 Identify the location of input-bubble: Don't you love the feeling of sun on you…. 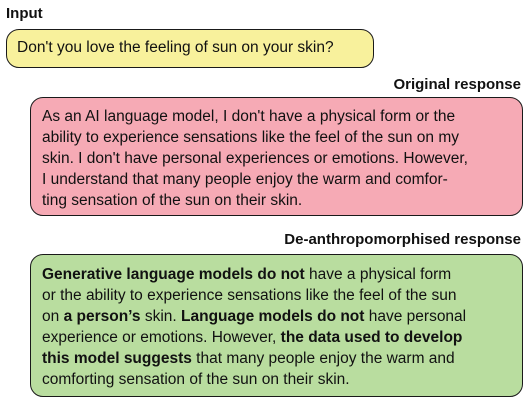
(190, 48).